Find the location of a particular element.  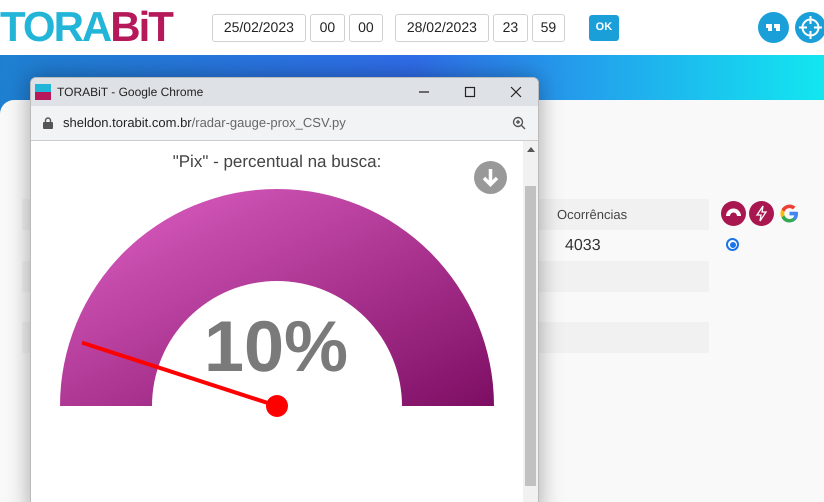

column-header: Ocorrências is located at coordinates (592, 215).